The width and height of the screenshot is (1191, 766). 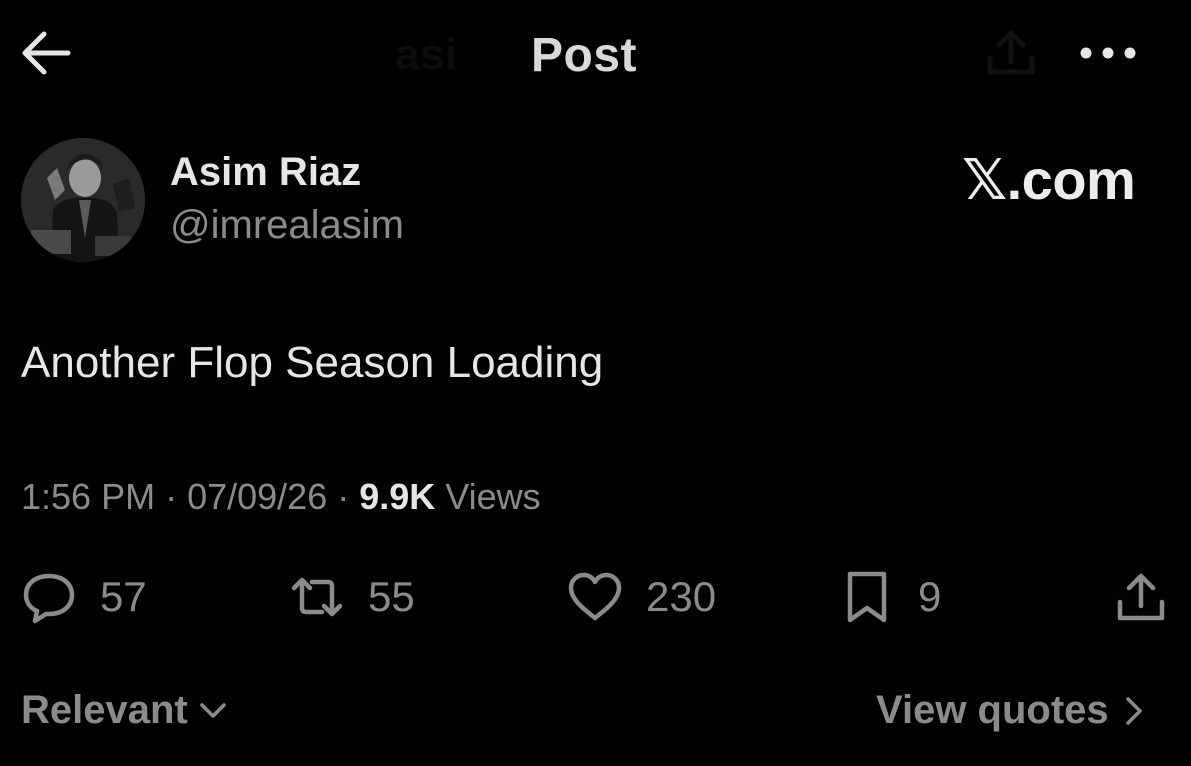 What do you see at coordinates (1133, 710) in the screenshot?
I see `chevron-right-icon` at bounding box center [1133, 710].